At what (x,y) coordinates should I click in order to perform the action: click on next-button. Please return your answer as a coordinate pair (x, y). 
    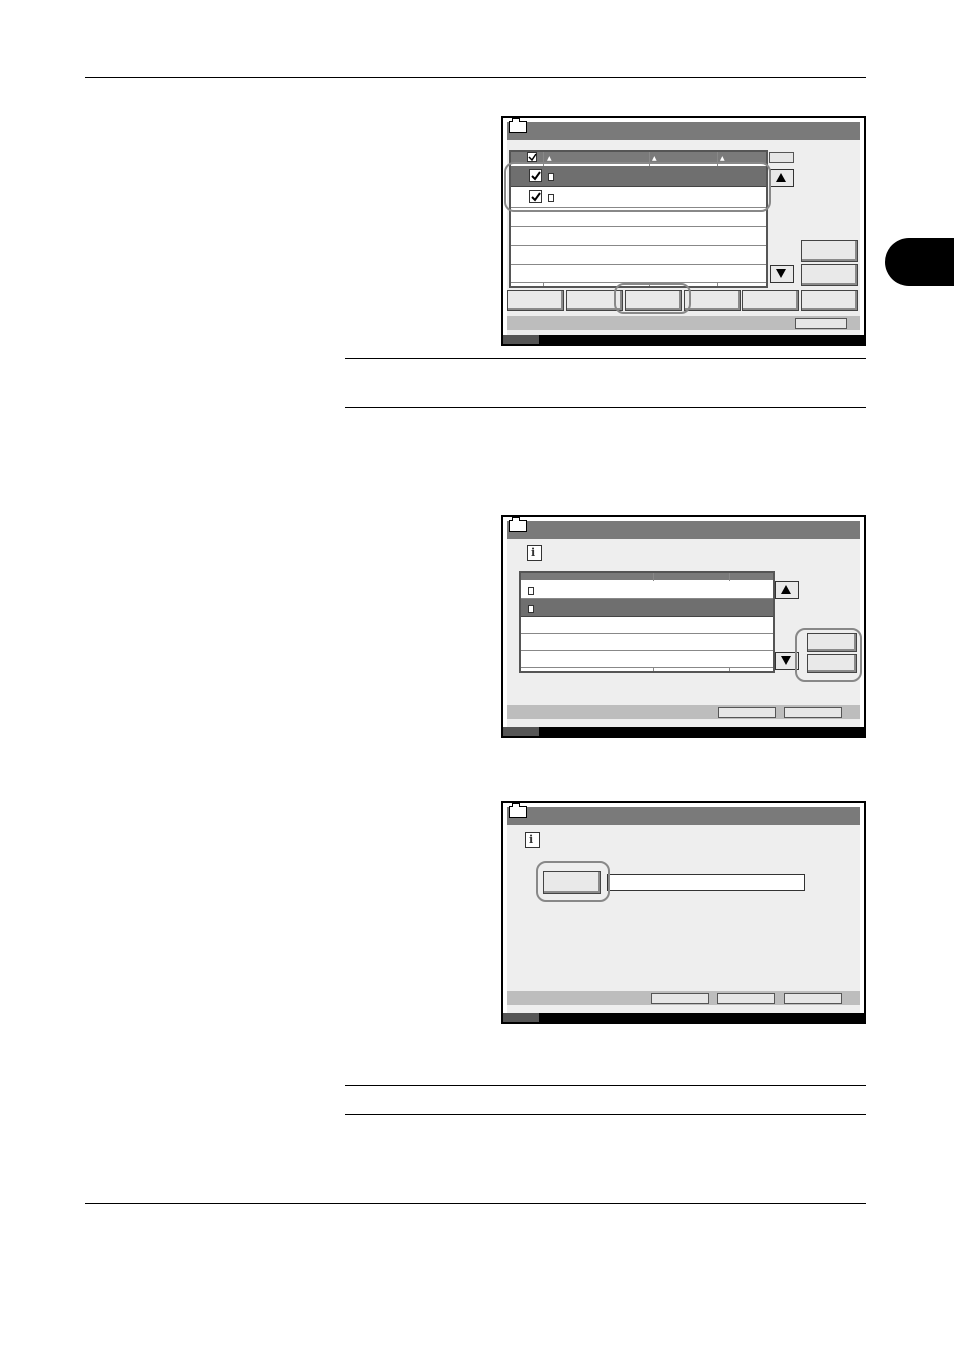
    Looking at the image, I should click on (813, 712).